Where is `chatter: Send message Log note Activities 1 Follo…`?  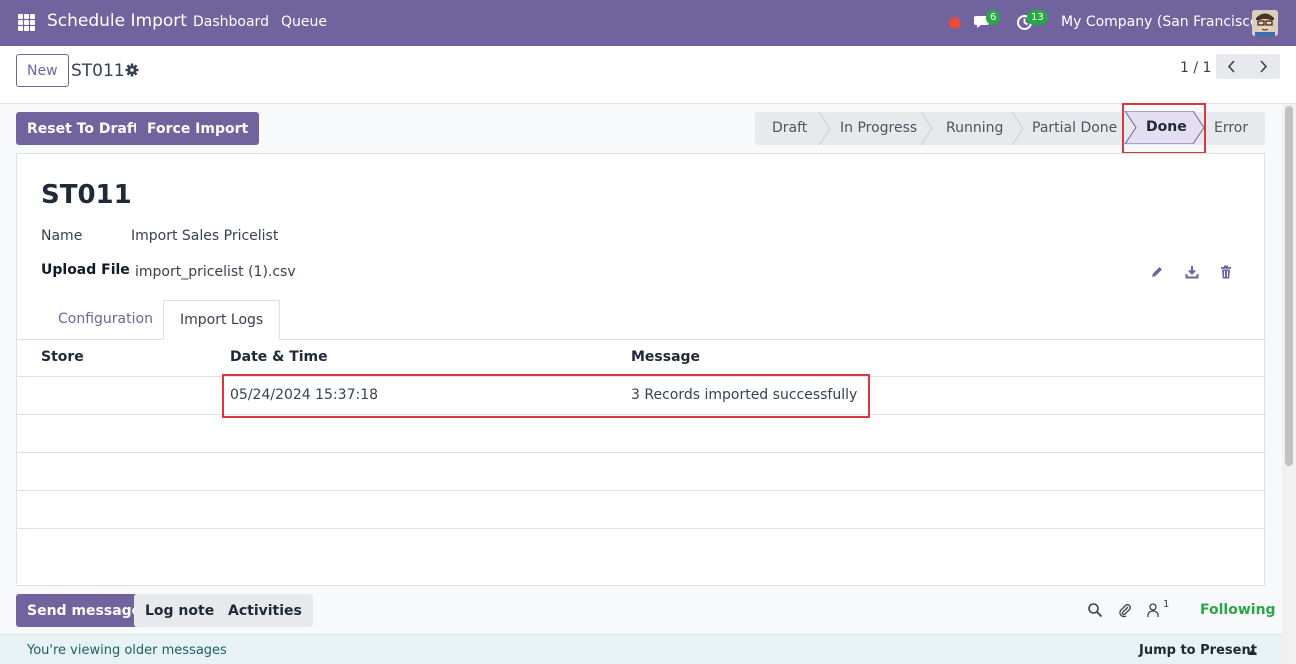 chatter: Send message Log note Activities 1 Follo… is located at coordinates (648, 625).